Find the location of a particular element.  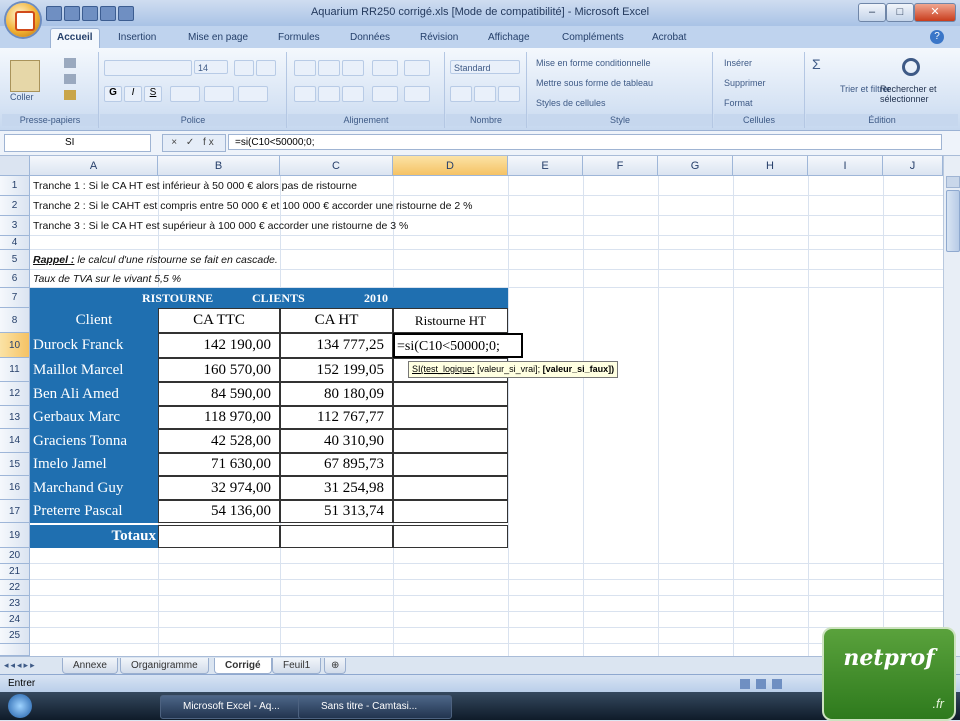

row-header: 8 is located at coordinates (15, 320).